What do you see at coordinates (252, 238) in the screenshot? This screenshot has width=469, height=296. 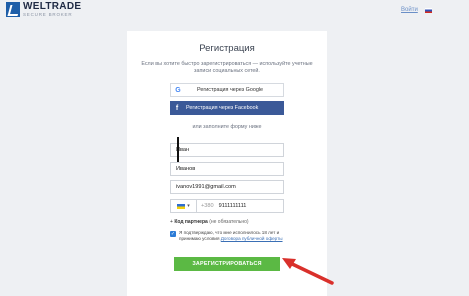 I see `offer-agreement-link: Договора публичной оферты` at bounding box center [252, 238].